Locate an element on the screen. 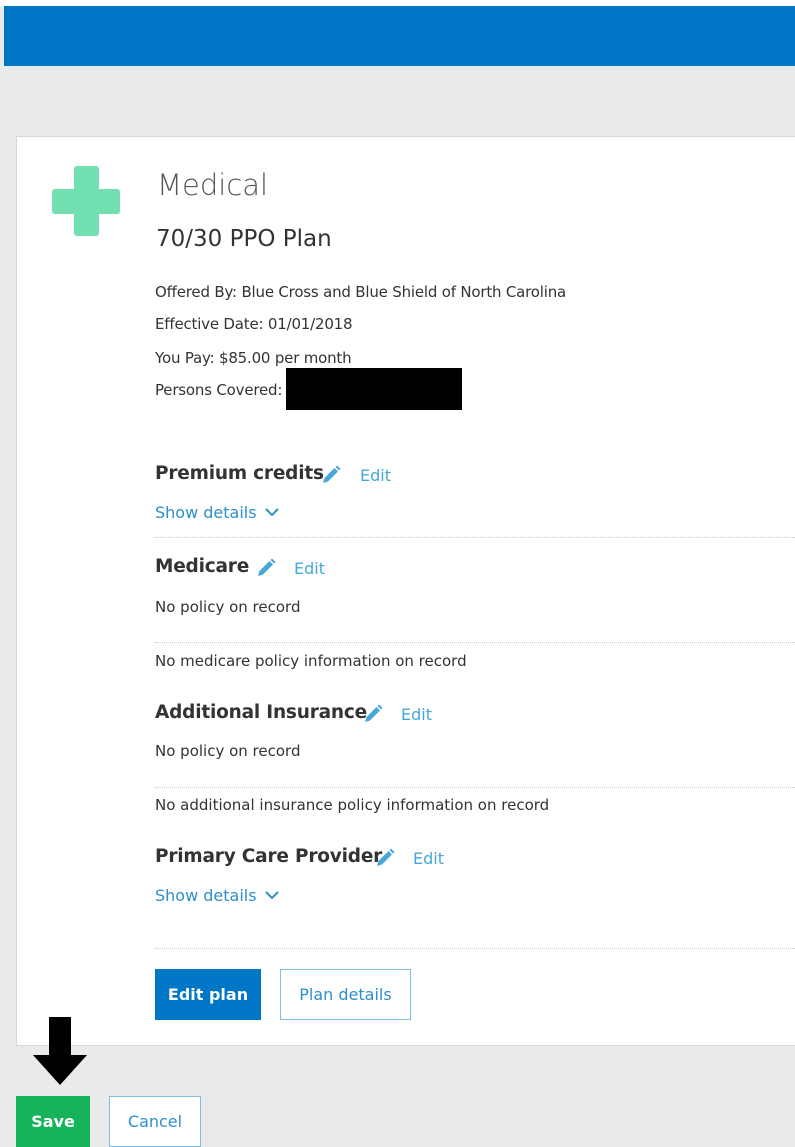 The width and height of the screenshot is (795, 1147). medicare-title: Medicare is located at coordinates (202, 566).